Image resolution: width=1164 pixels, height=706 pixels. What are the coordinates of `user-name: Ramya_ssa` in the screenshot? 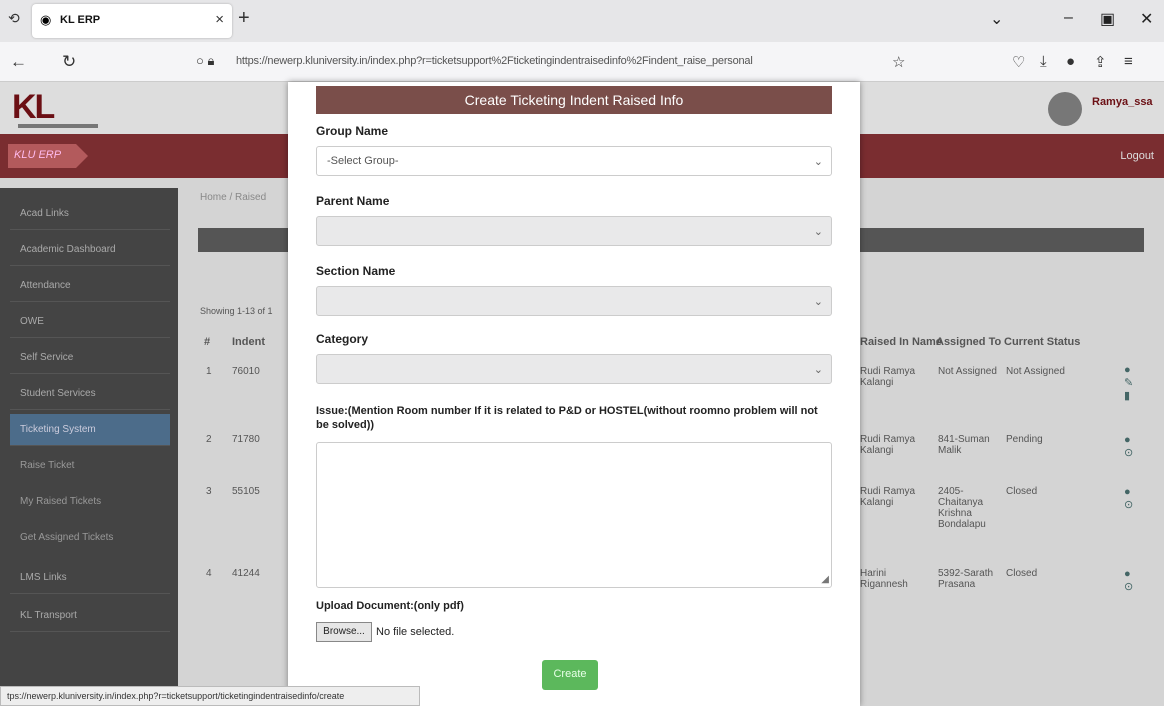 It's located at (1122, 102).